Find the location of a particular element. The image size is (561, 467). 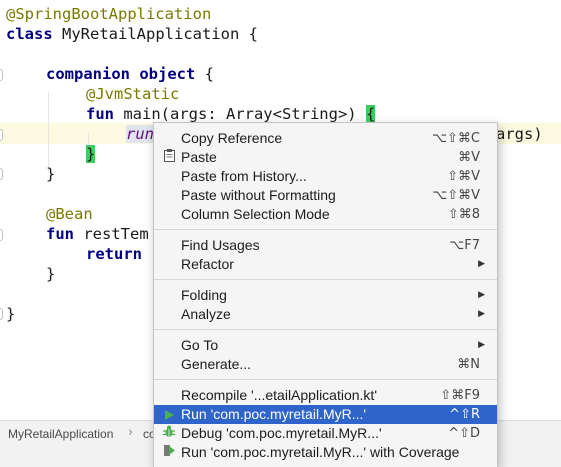

code-text: args) is located at coordinates (519, 134).